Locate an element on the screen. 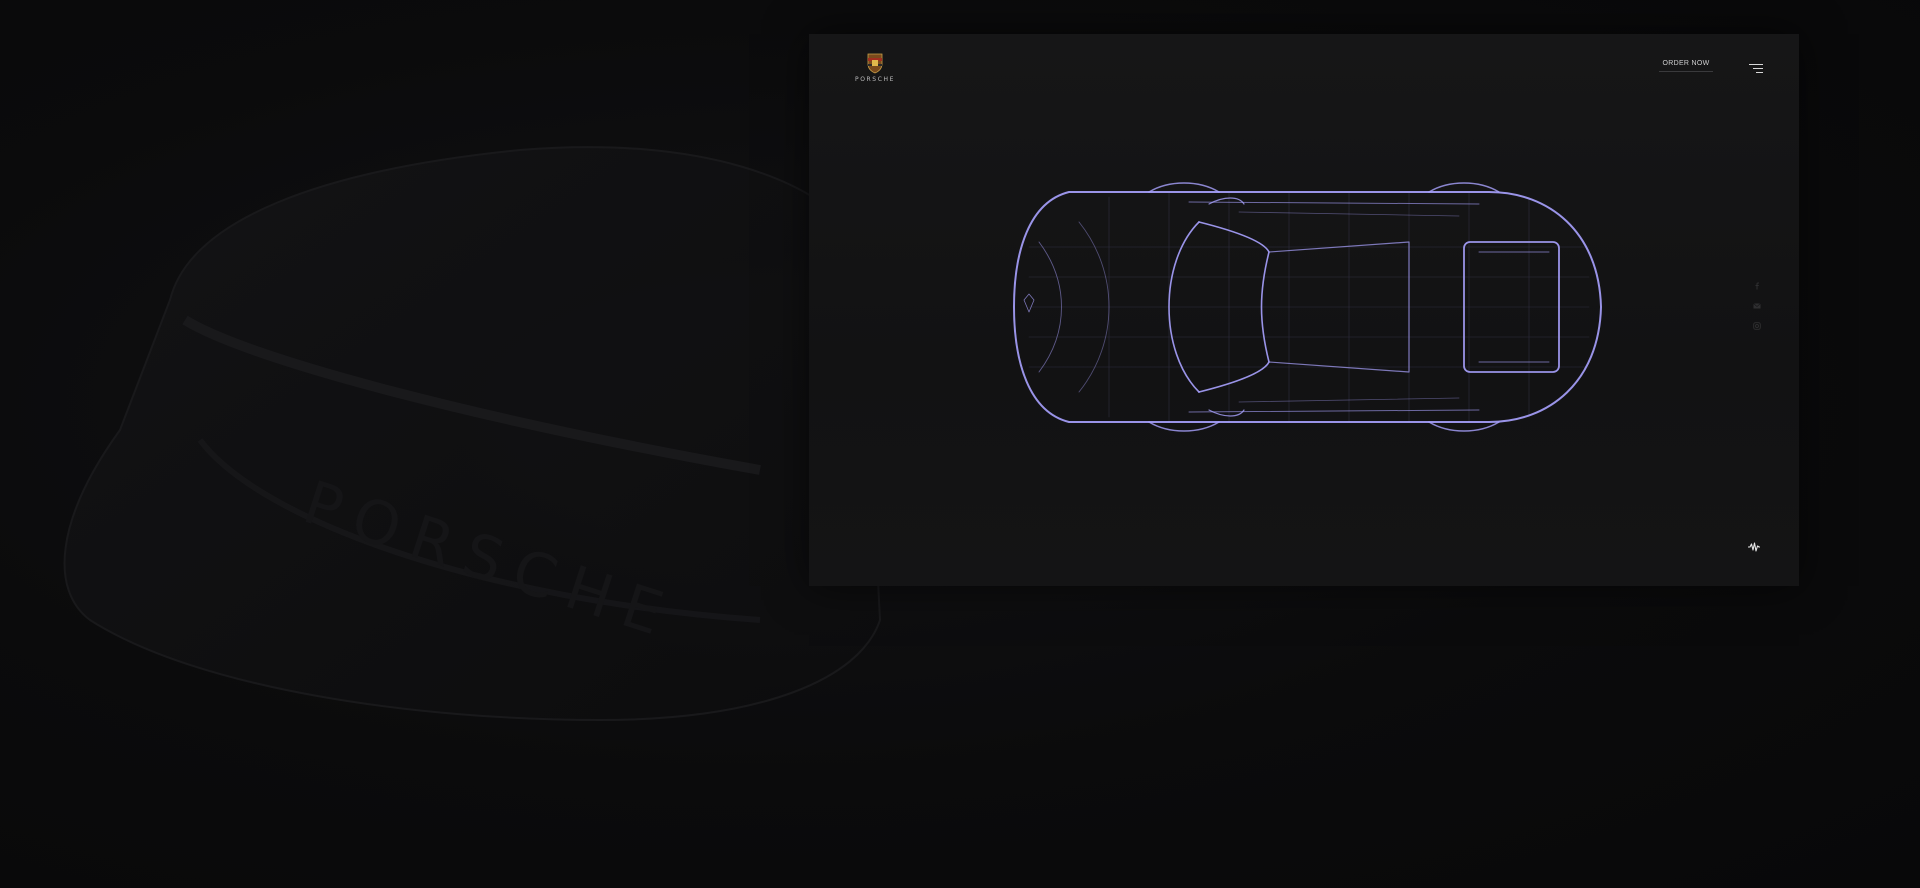 The image size is (1920, 888). brand-wordmark: PORSCHE is located at coordinates (874, 79).